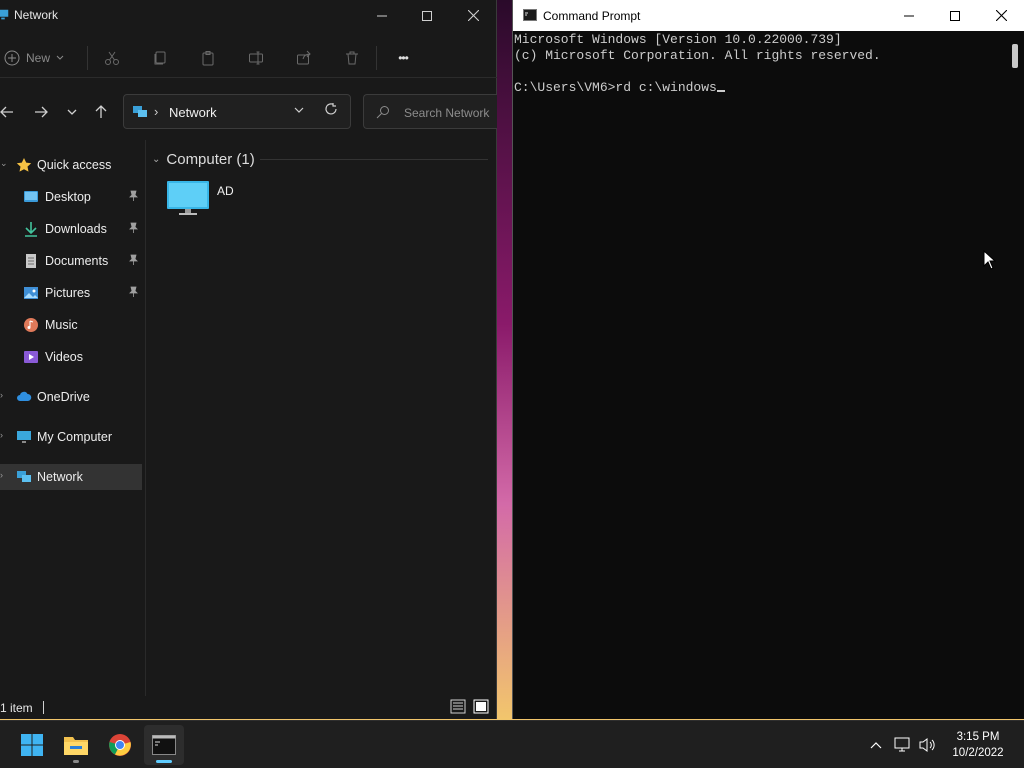 This screenshot has height=768, width=1024. What do you see at coordinates (68, 293) in the screenshot?
I see `nav-item-label: Pictures` at bounding box center [68, 293].